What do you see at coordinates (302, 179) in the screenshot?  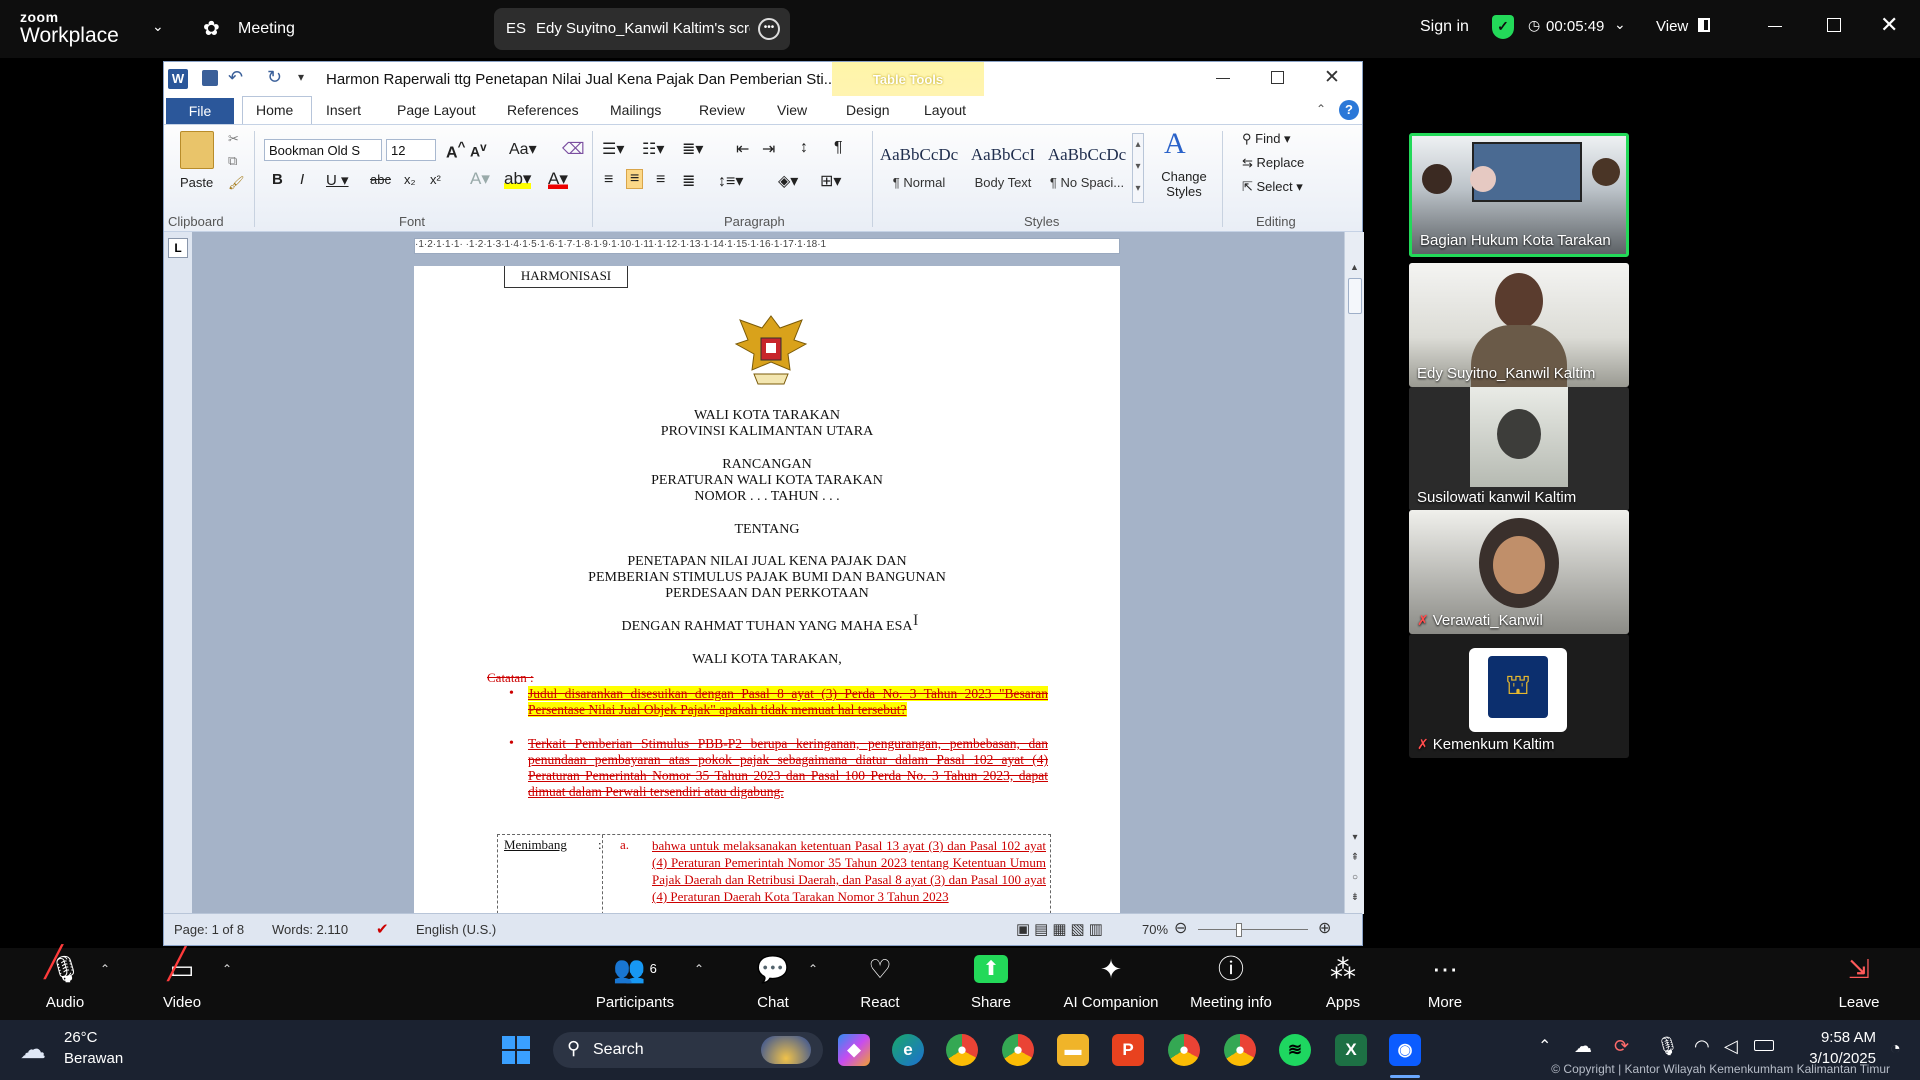 I see `italic-button: I` at bounding box center [302, 179].